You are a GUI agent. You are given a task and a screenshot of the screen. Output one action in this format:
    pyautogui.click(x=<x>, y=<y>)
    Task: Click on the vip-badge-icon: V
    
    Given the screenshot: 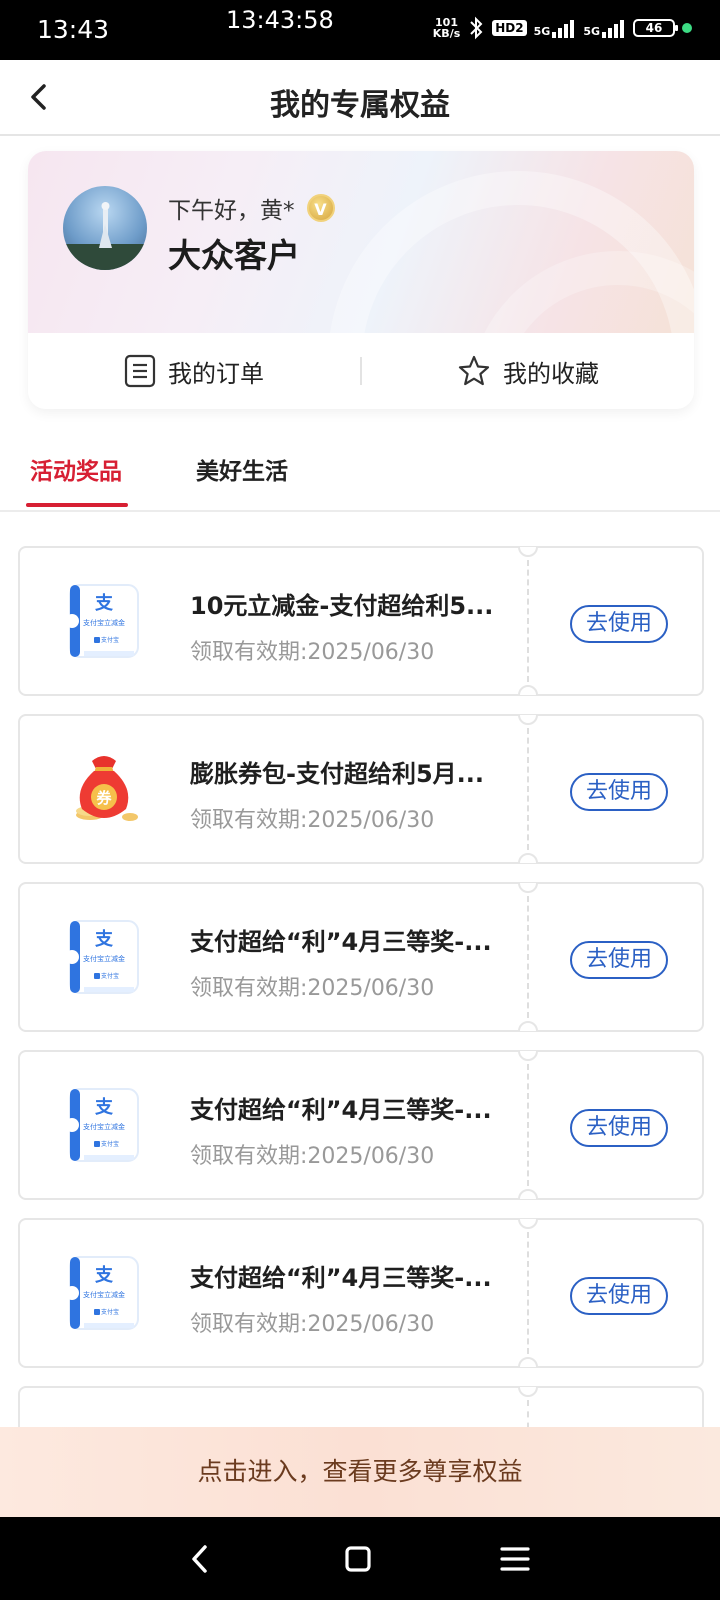 What is the action you would take?
    pyautogui.click(x=320, y=208)
    